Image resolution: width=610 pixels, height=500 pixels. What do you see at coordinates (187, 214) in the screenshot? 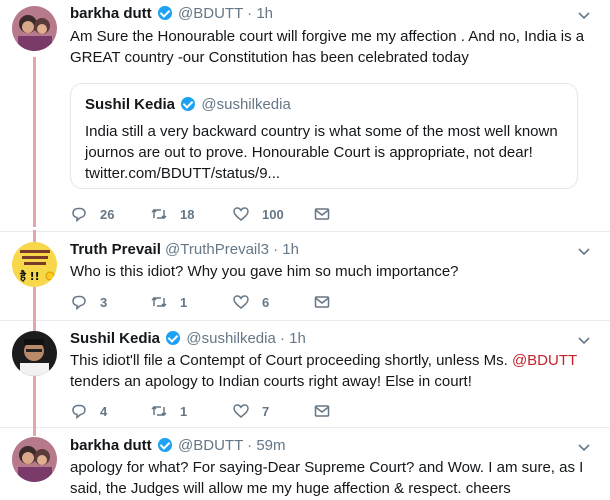
I see `retweet-count: 18` at bounding box center [187, 214].